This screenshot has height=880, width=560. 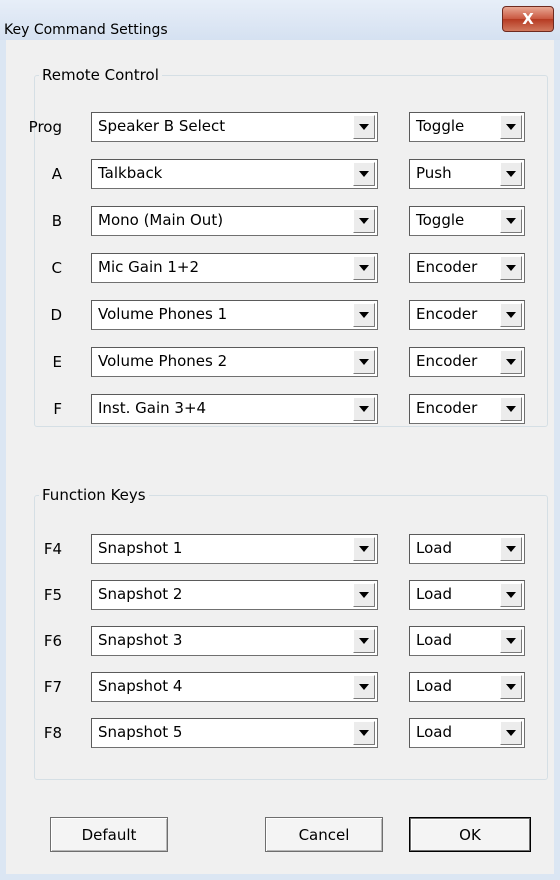 I want to click on close-icon: X, so click(x=528, y=19).